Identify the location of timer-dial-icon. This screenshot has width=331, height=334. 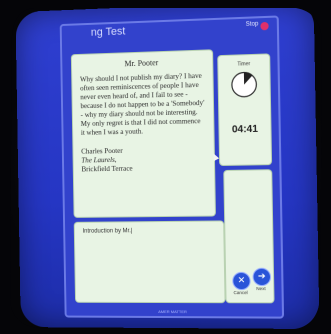
(244, 84).